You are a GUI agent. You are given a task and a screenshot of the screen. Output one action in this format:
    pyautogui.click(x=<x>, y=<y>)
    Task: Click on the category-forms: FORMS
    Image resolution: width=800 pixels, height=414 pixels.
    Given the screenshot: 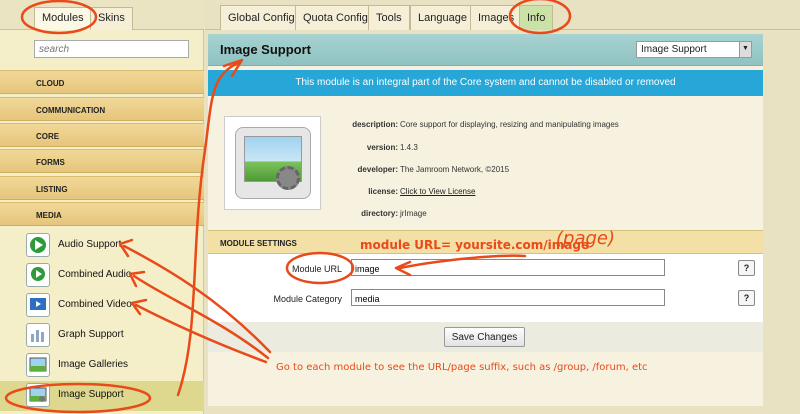 What is the action you would take?
    pyautogui.click(x=102, y=161)
    